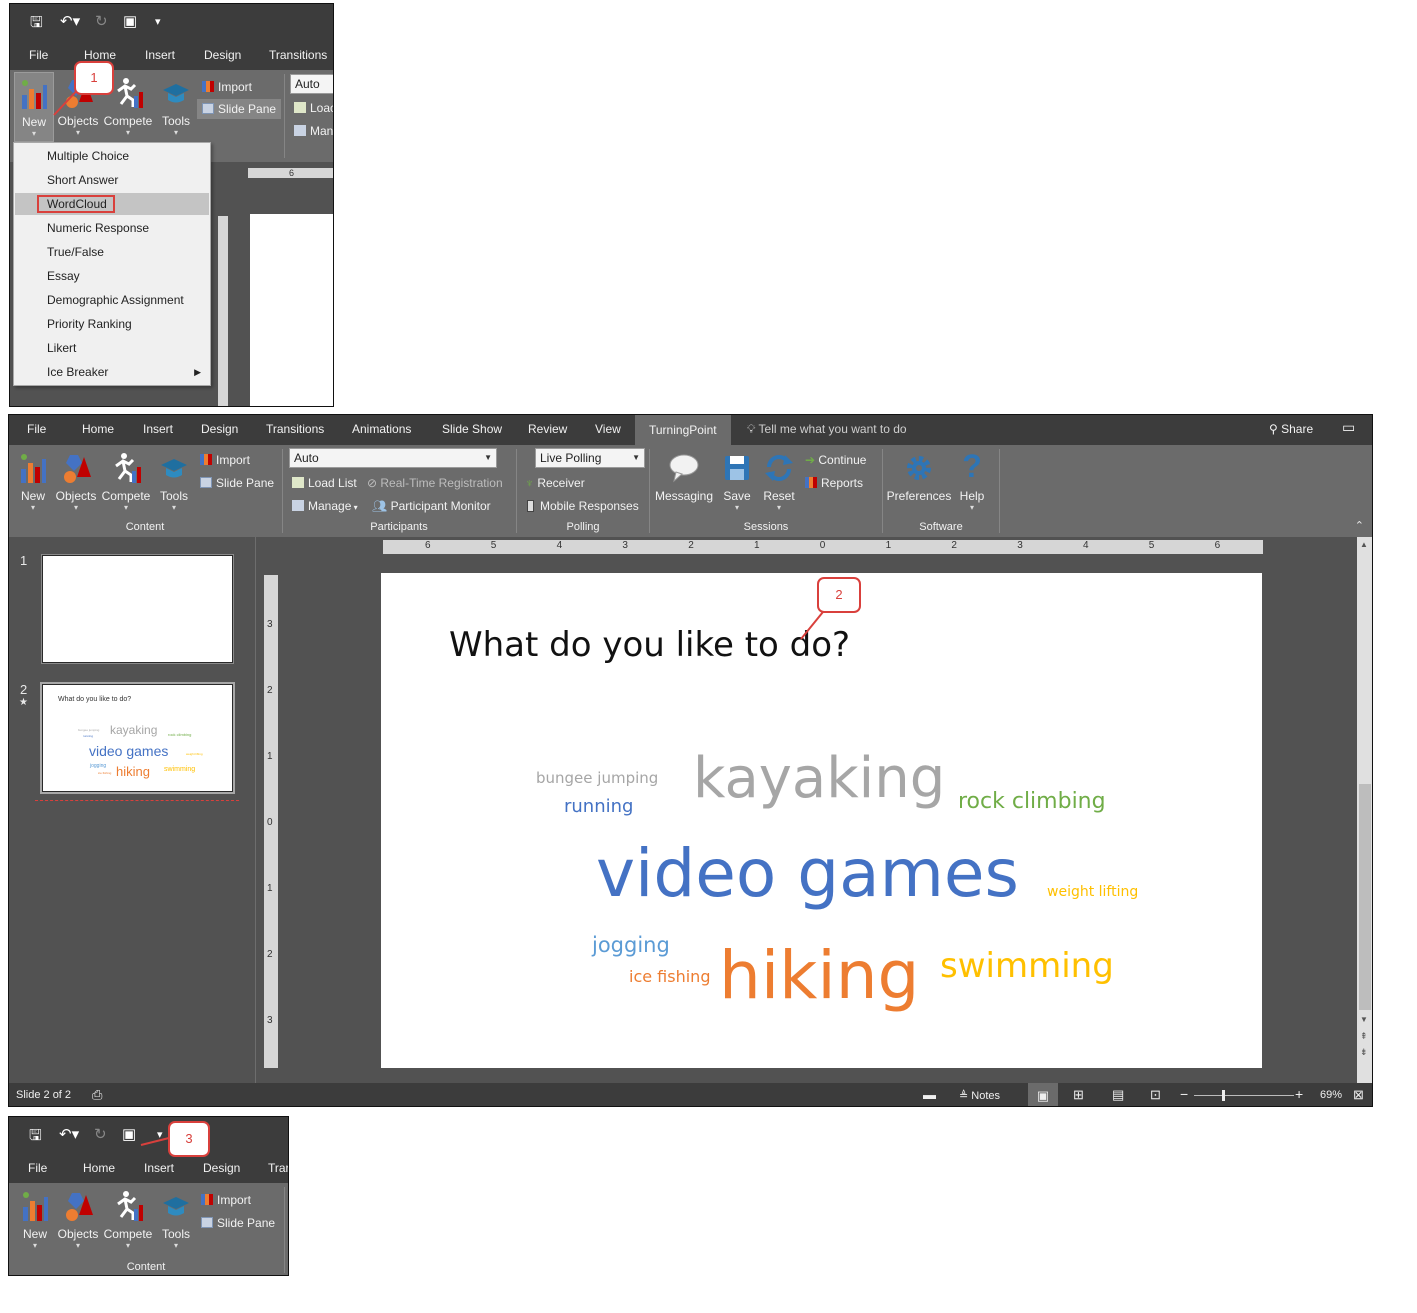 The width and height of the screenshot is (1417, 1313). What do you see at coordinates (112, 204) in the screenshot?
I see `menu-item-wordcloud: WordCloud` at bounding box center [112, 204].